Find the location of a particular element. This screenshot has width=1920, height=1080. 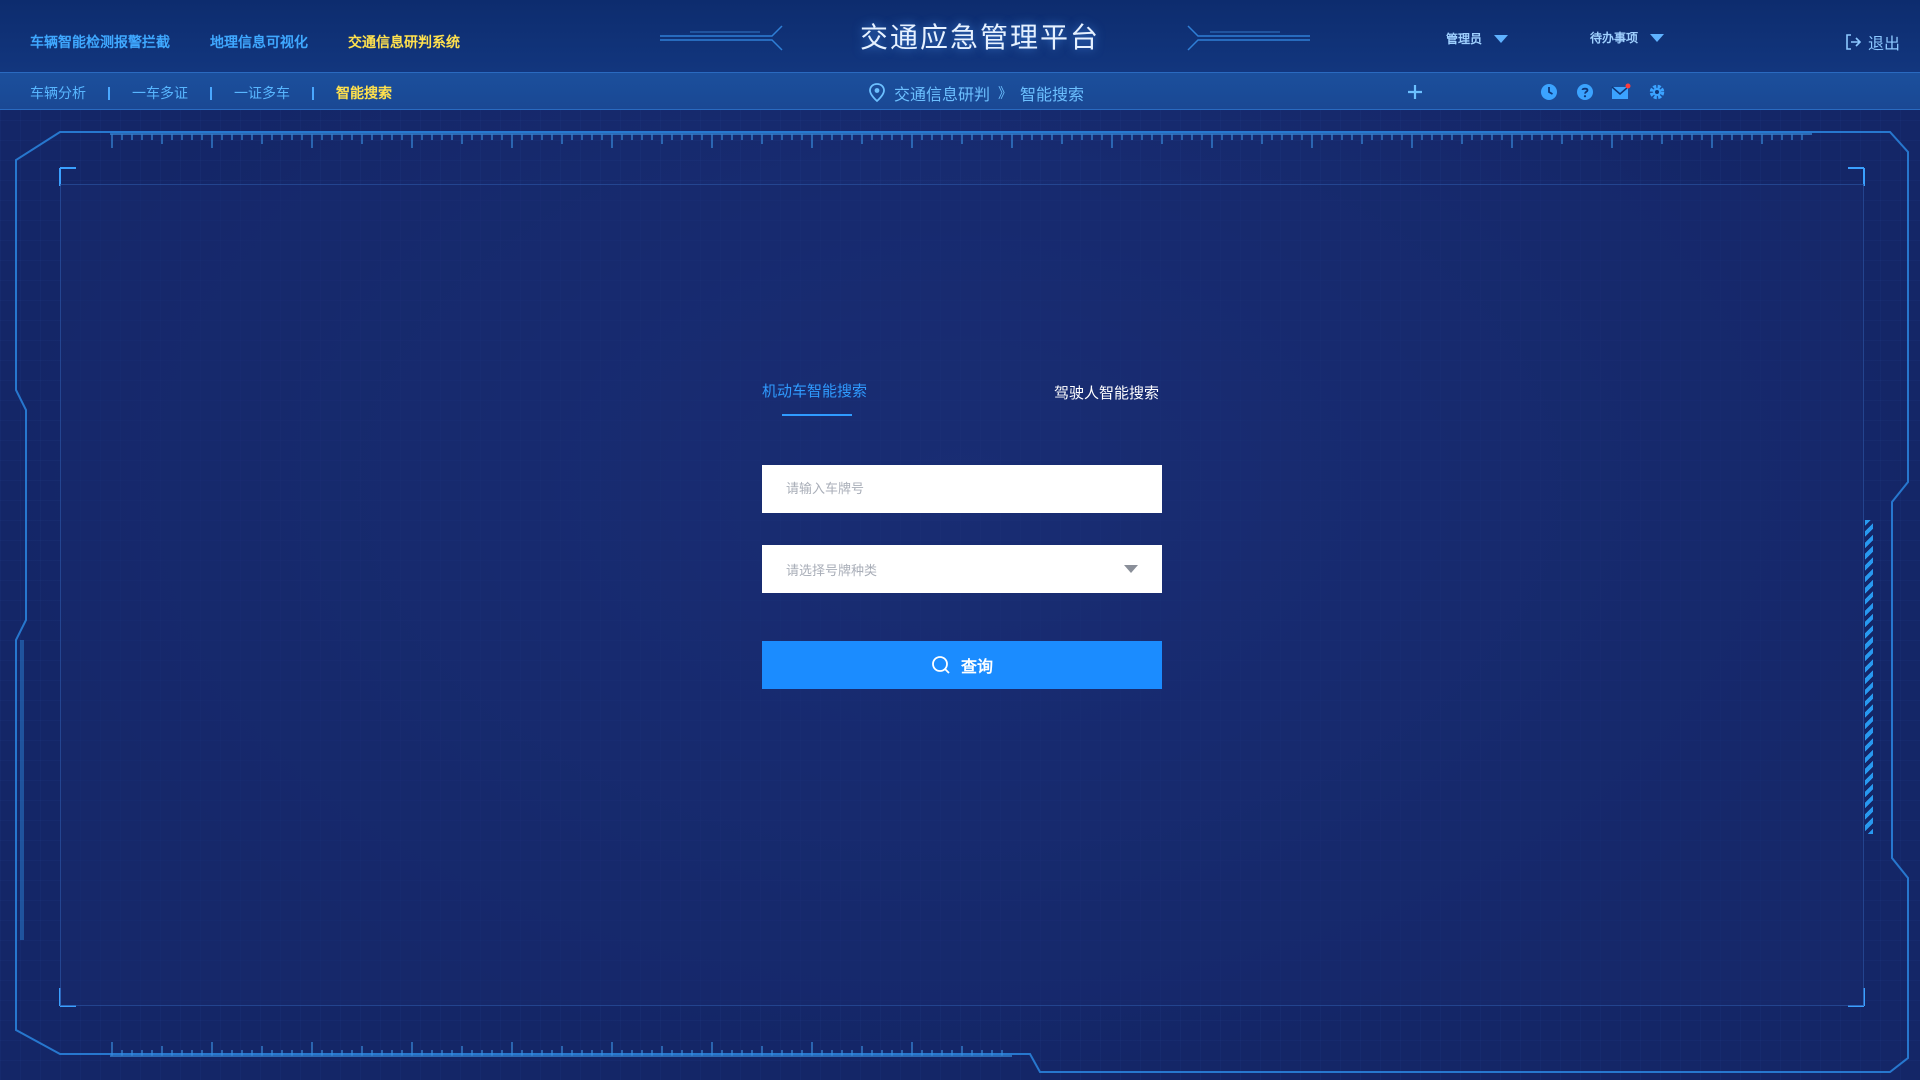

location-pin-icon is located at coordinates (877, 93).